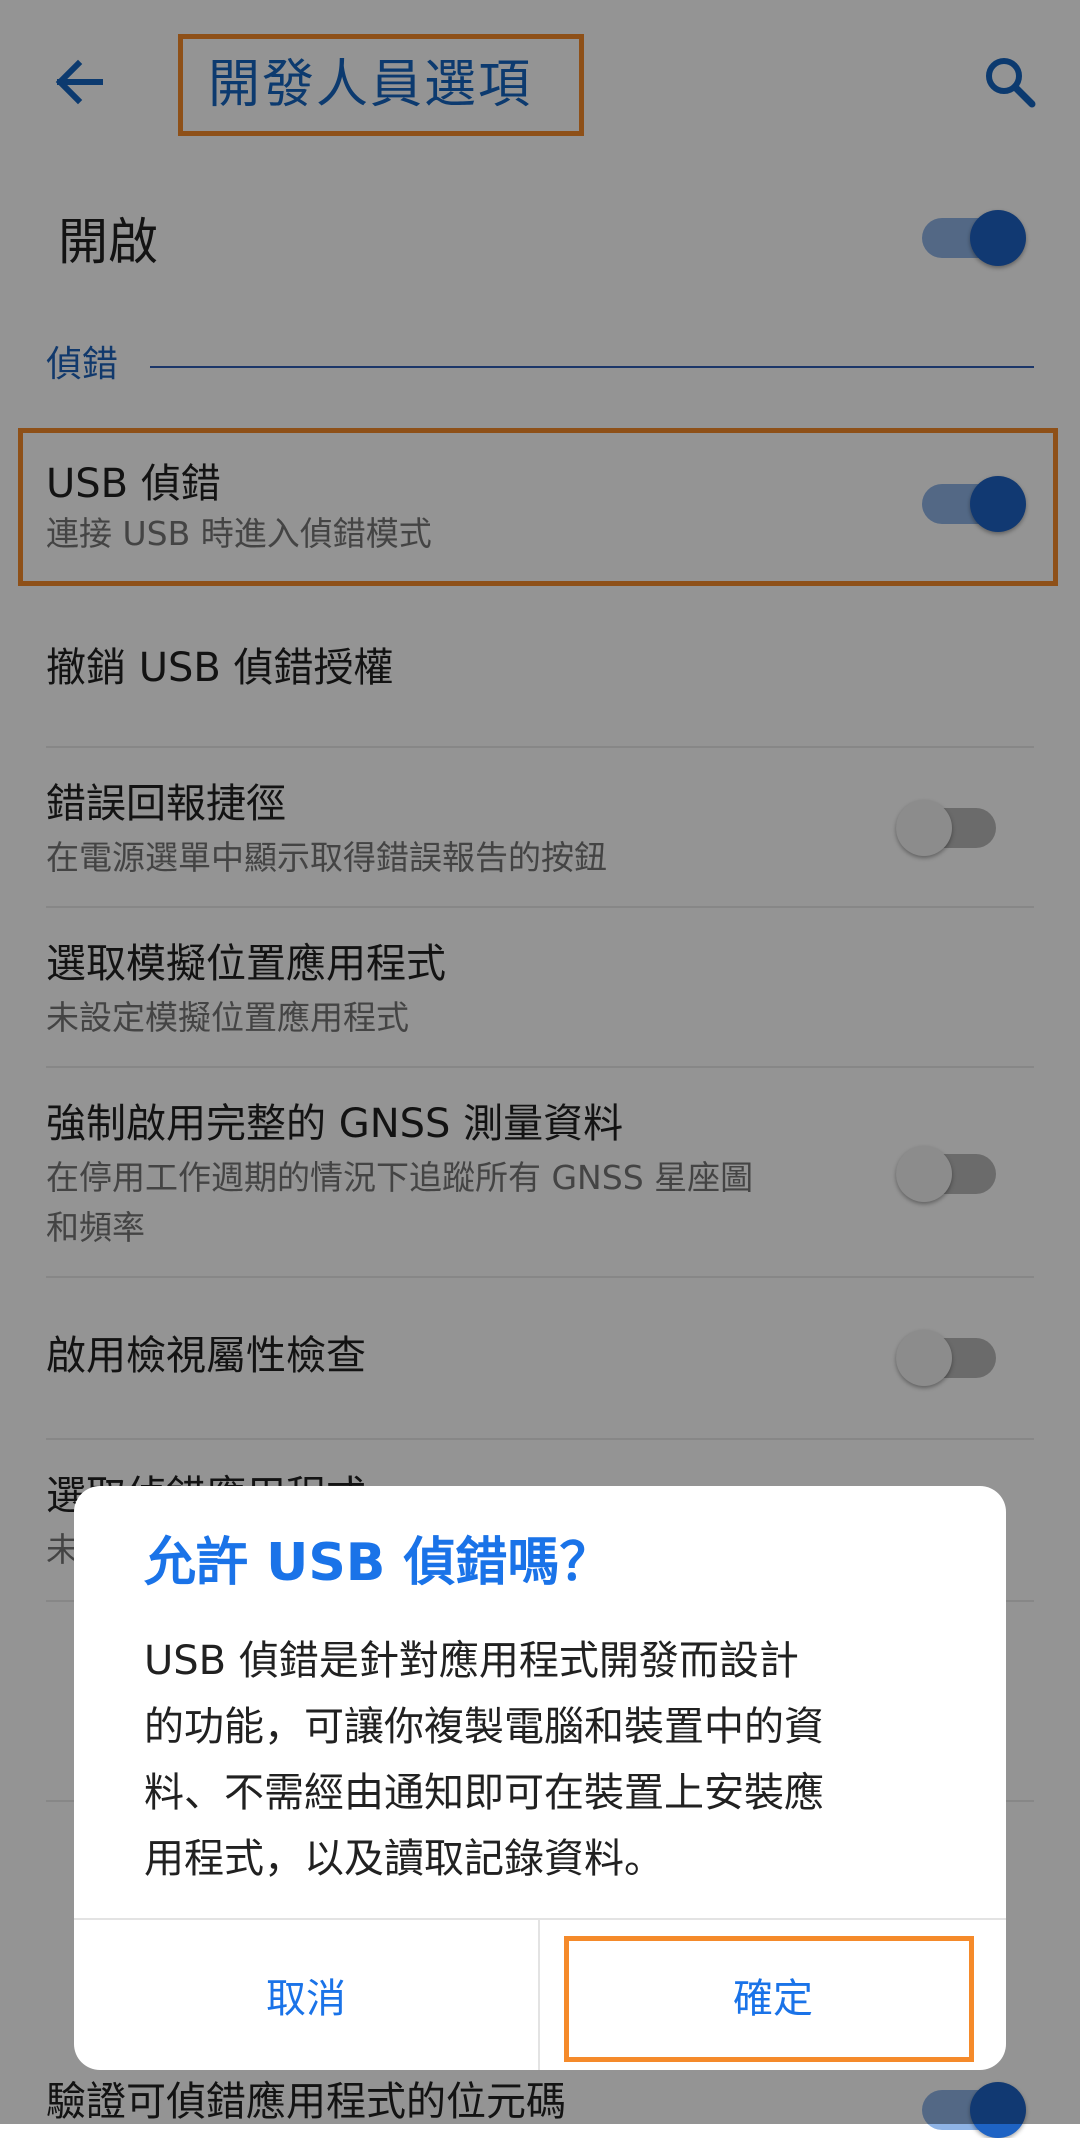 This screenshot has width=1080, height=2138. I want to click on cancel-button: 取消, so click(306, 1995).